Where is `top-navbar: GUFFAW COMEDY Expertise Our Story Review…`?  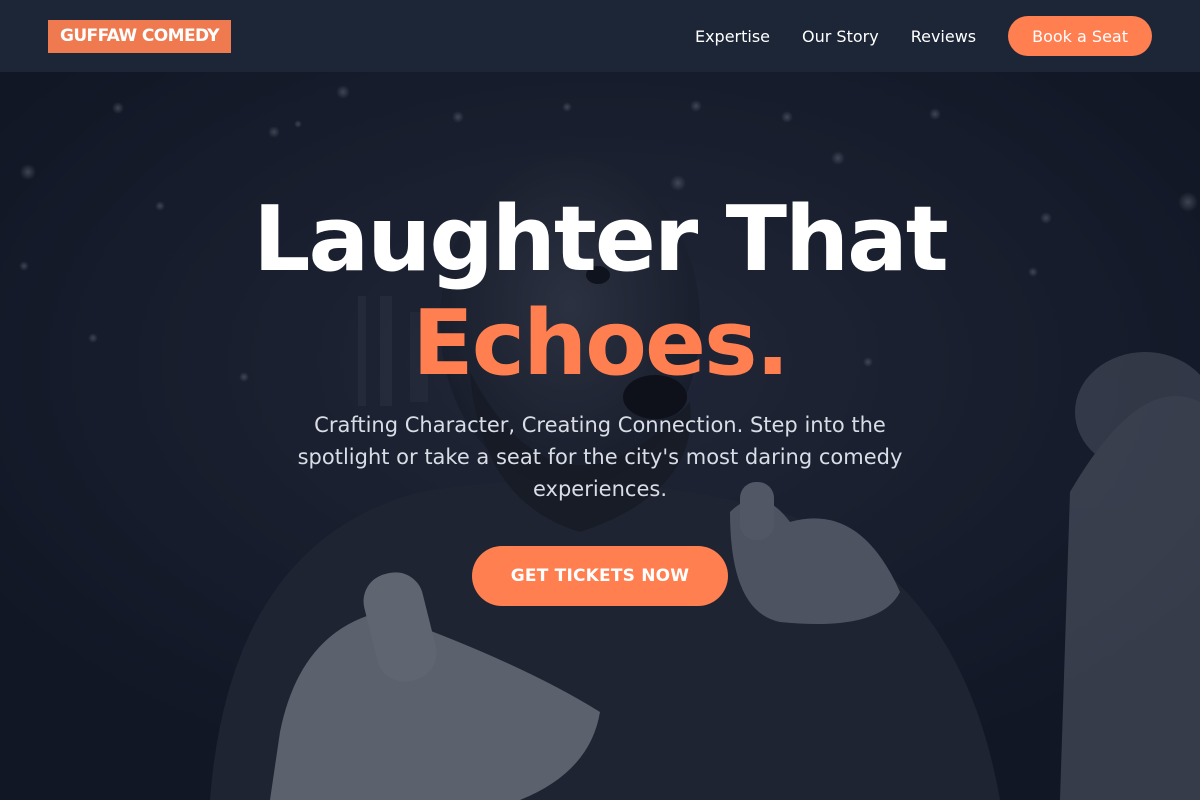
top-navbar: GUFFAW COMEDY Expertise Our Story Review… is located at coordinates (600, 36).